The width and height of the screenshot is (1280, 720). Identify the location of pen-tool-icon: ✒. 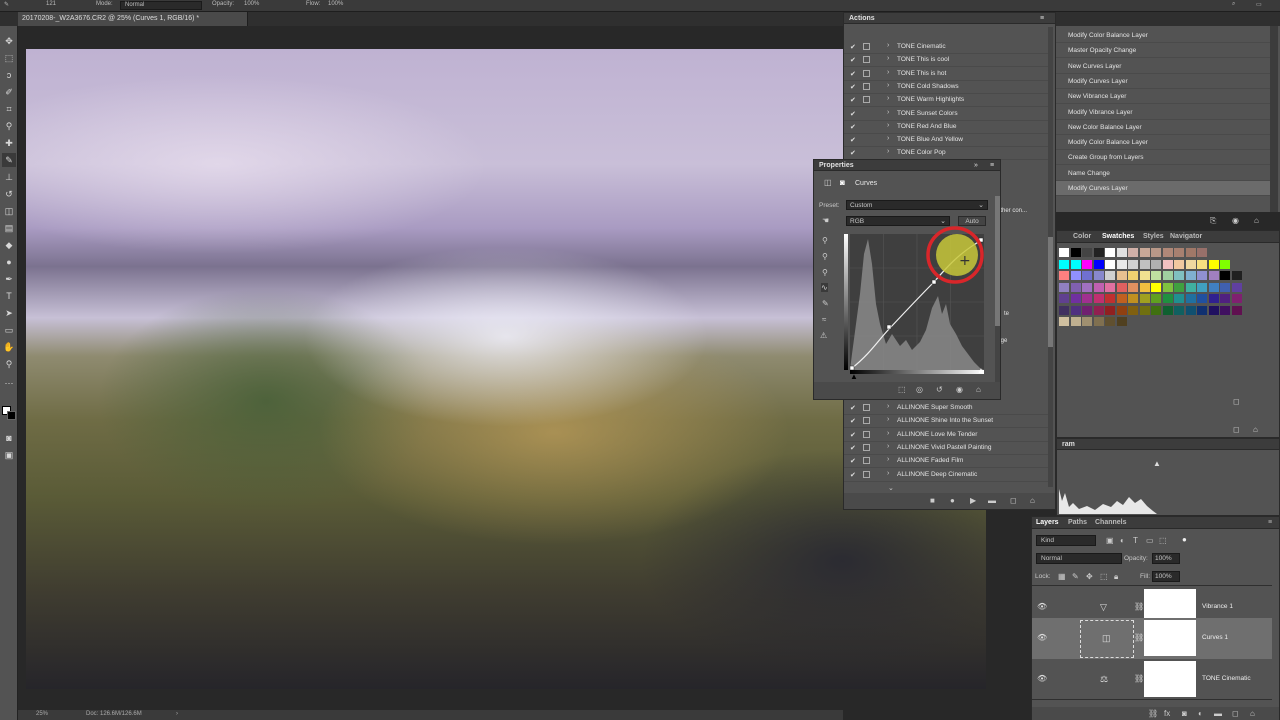
(9, 279).